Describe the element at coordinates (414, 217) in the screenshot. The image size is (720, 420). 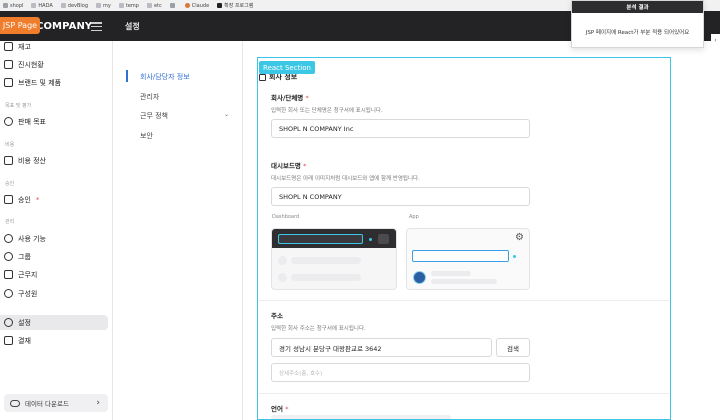
I see `app-preview-label: App` at that location.